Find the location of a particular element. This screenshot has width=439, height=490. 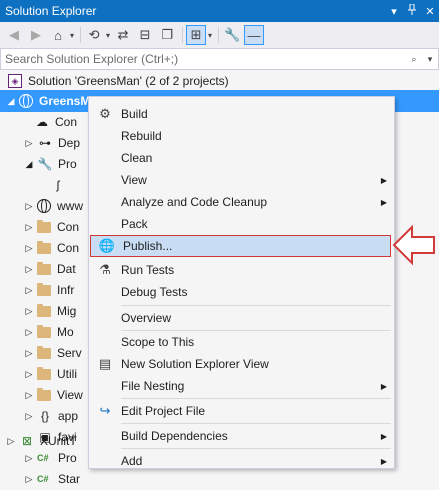

forward-icon: ▶ is located at coordinates (36, 35).